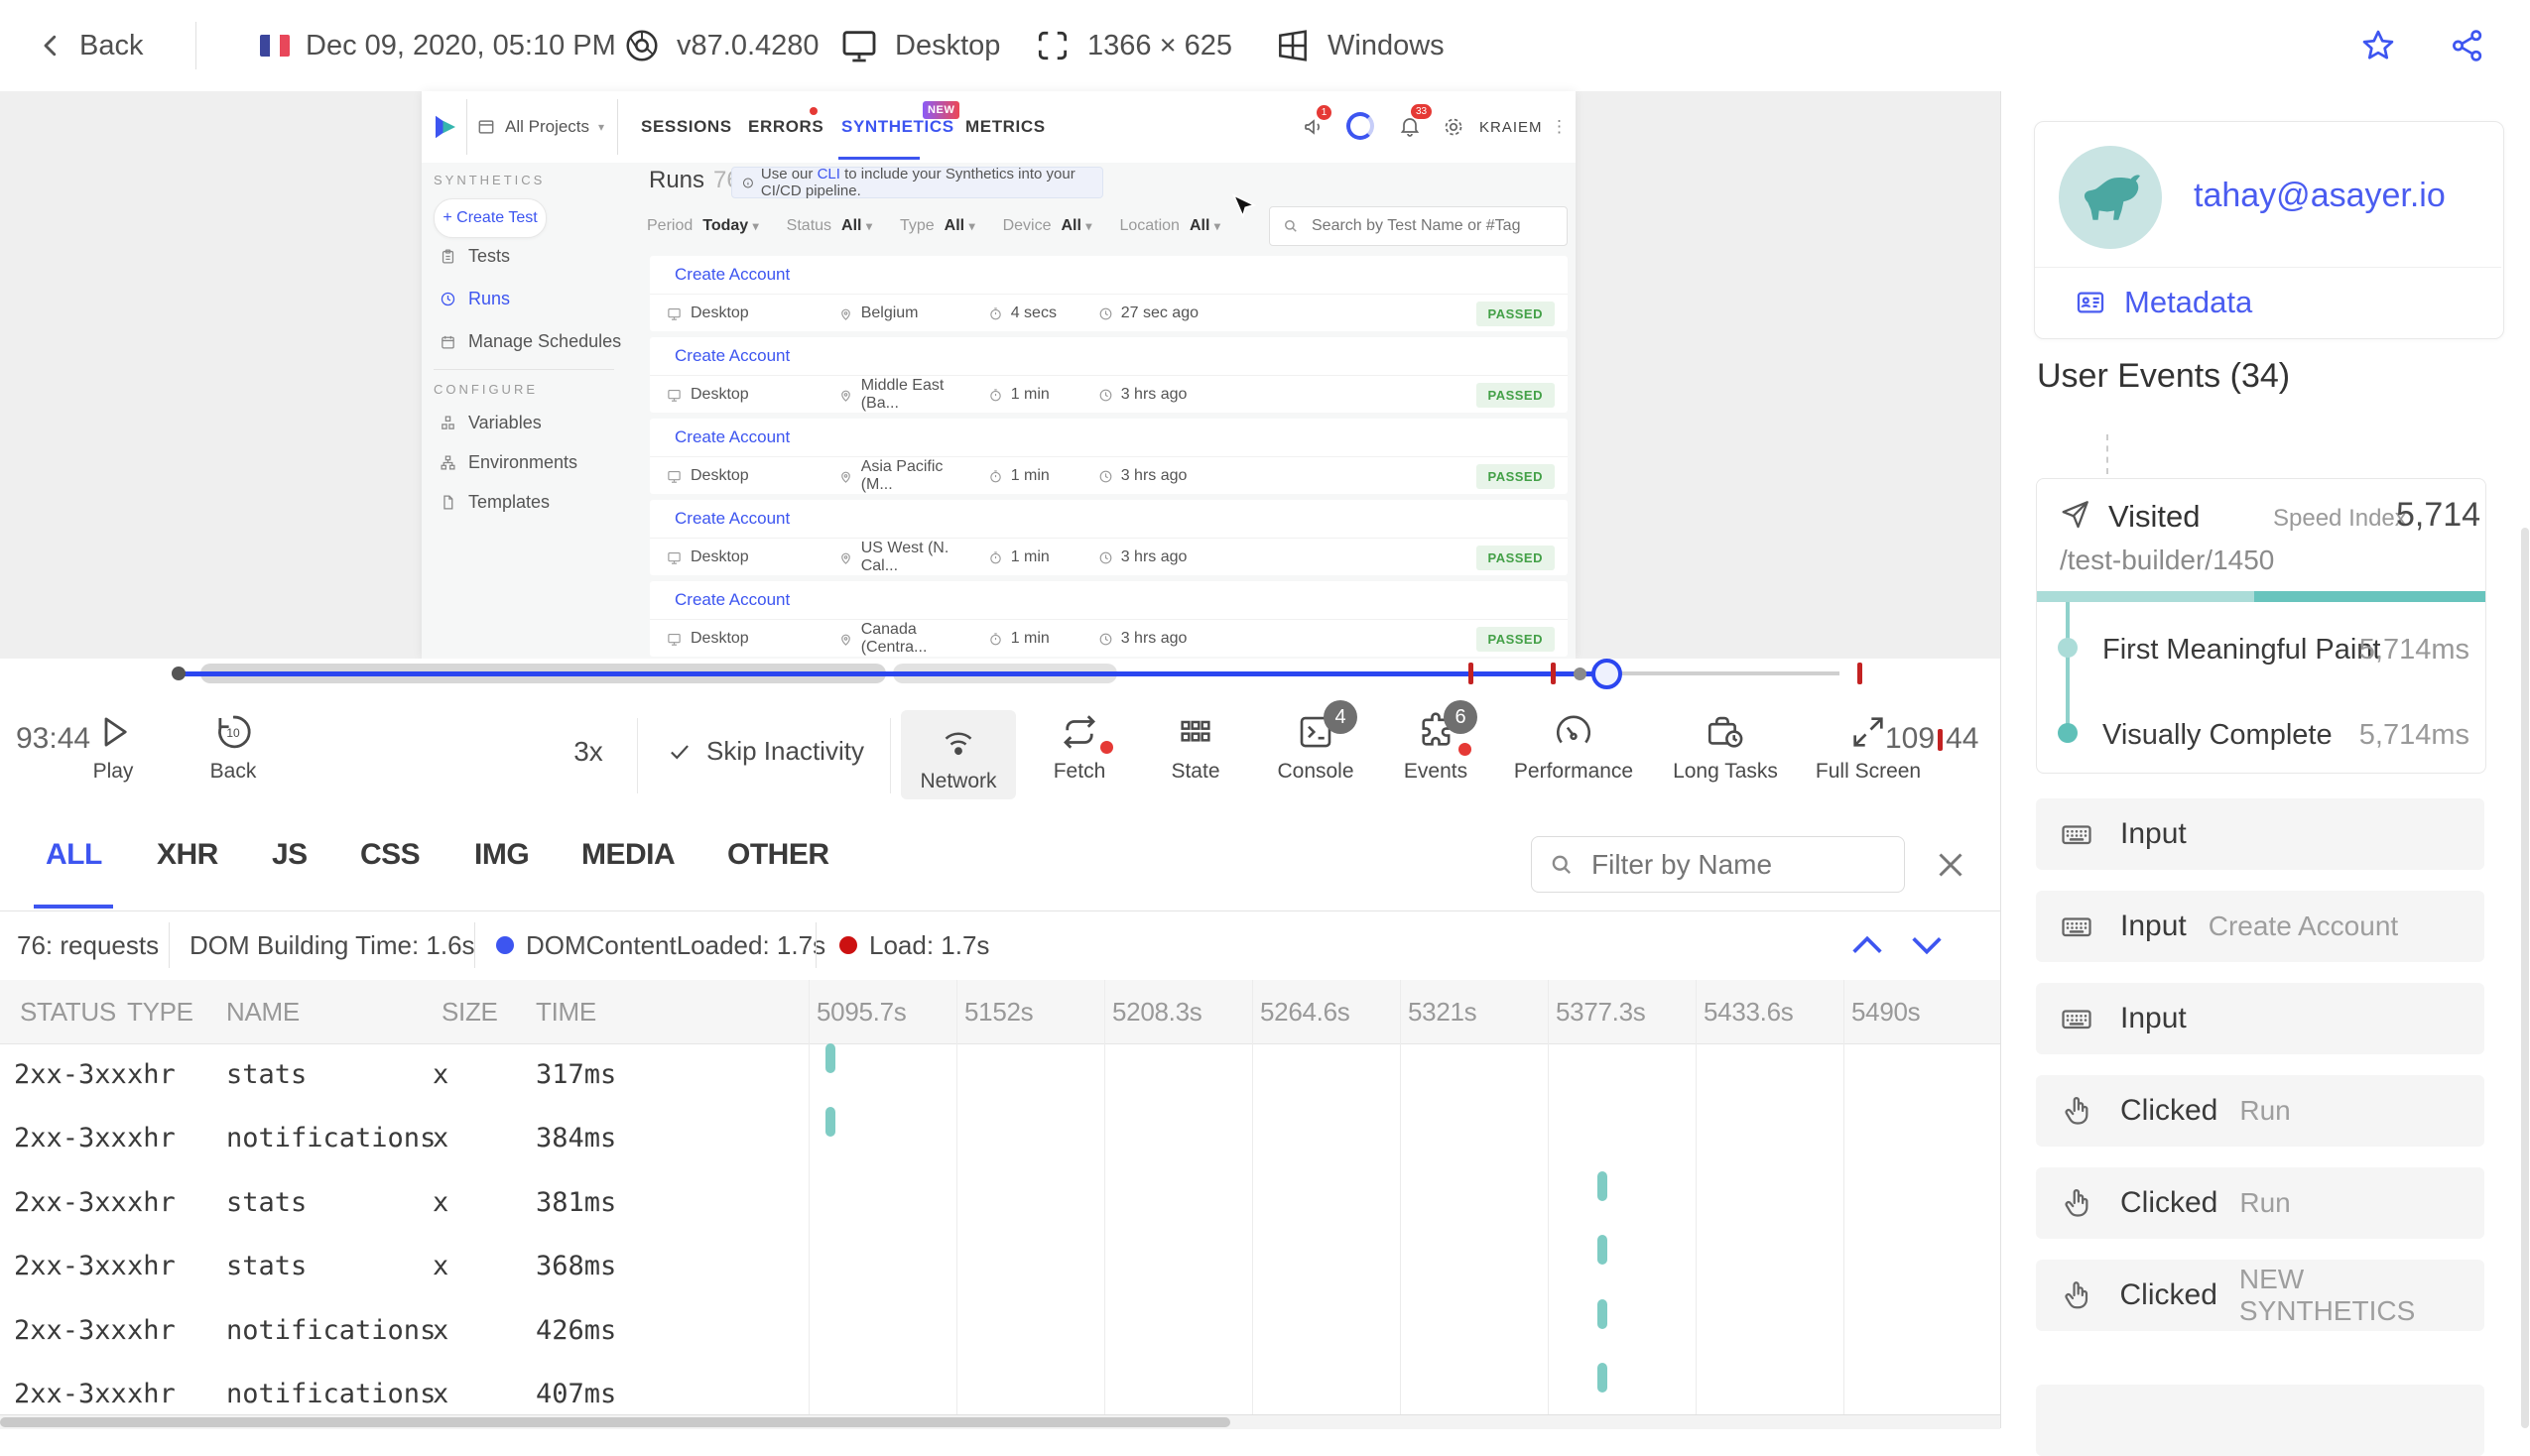 The width and height of the screenshot is (2530, 1456). I want to click on file-icon, so click(448, 502).